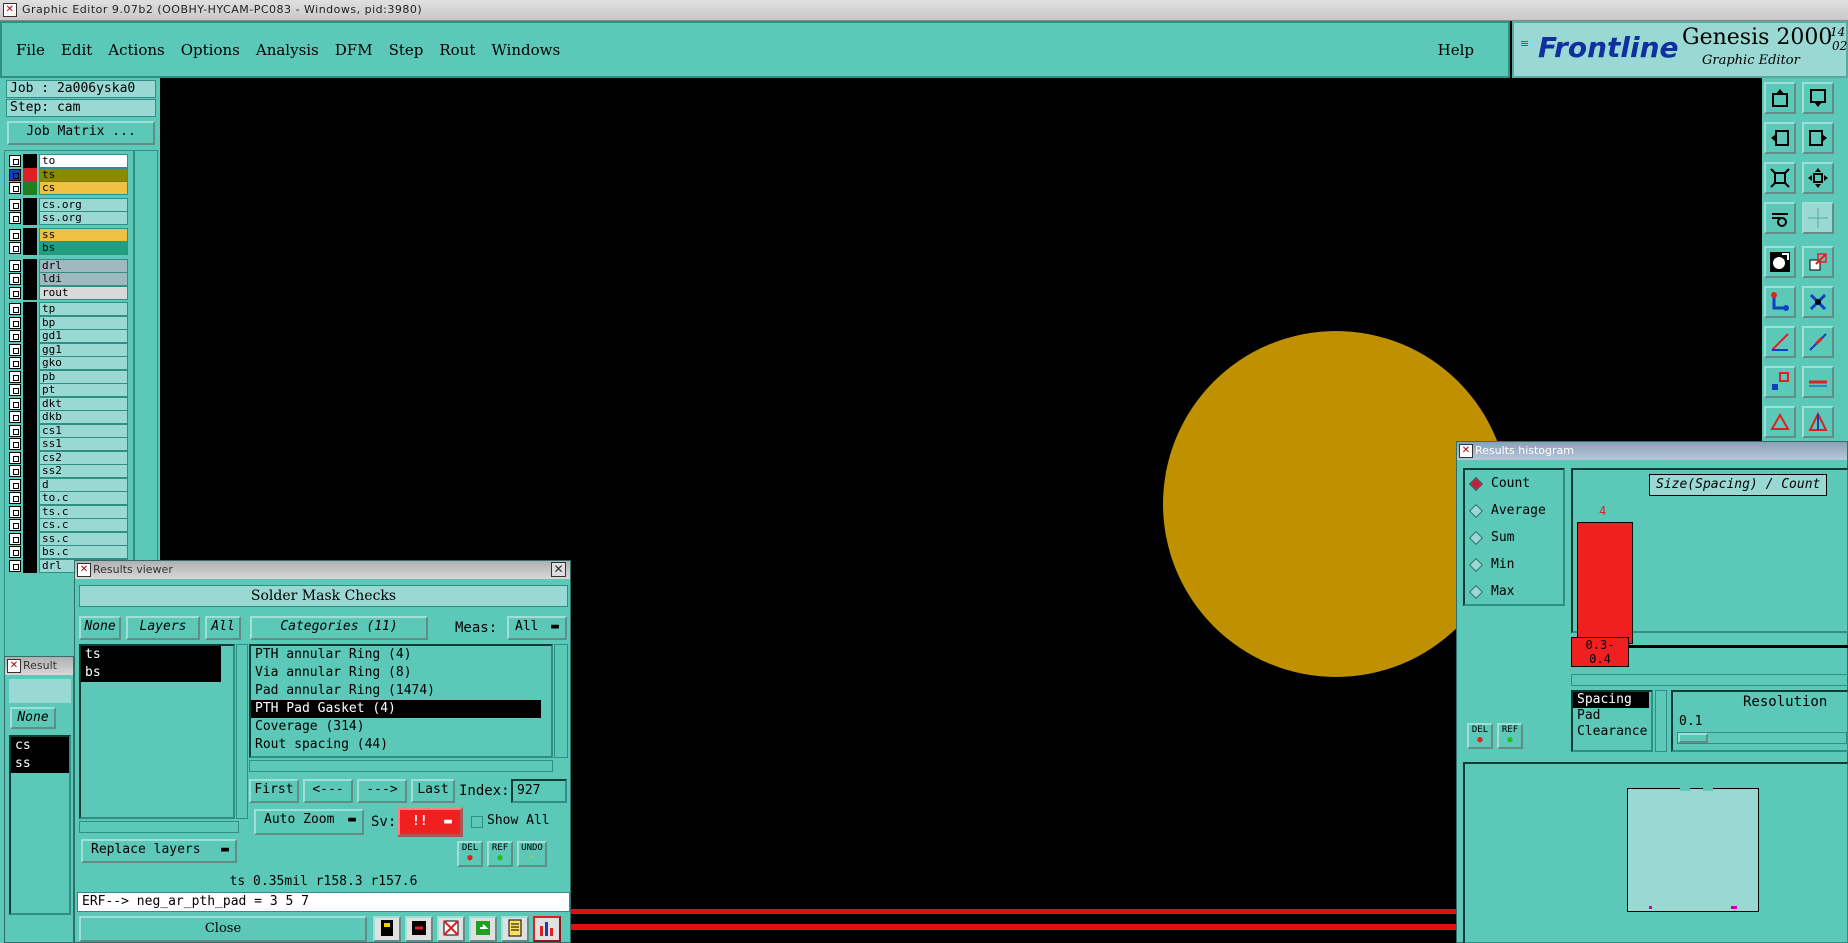 This screenshot has width=1848, height=943. What do you see at coordinates (83, 204) in the screenshot?
I see `layer-name: cs.org` at bounding box center [83, 204].